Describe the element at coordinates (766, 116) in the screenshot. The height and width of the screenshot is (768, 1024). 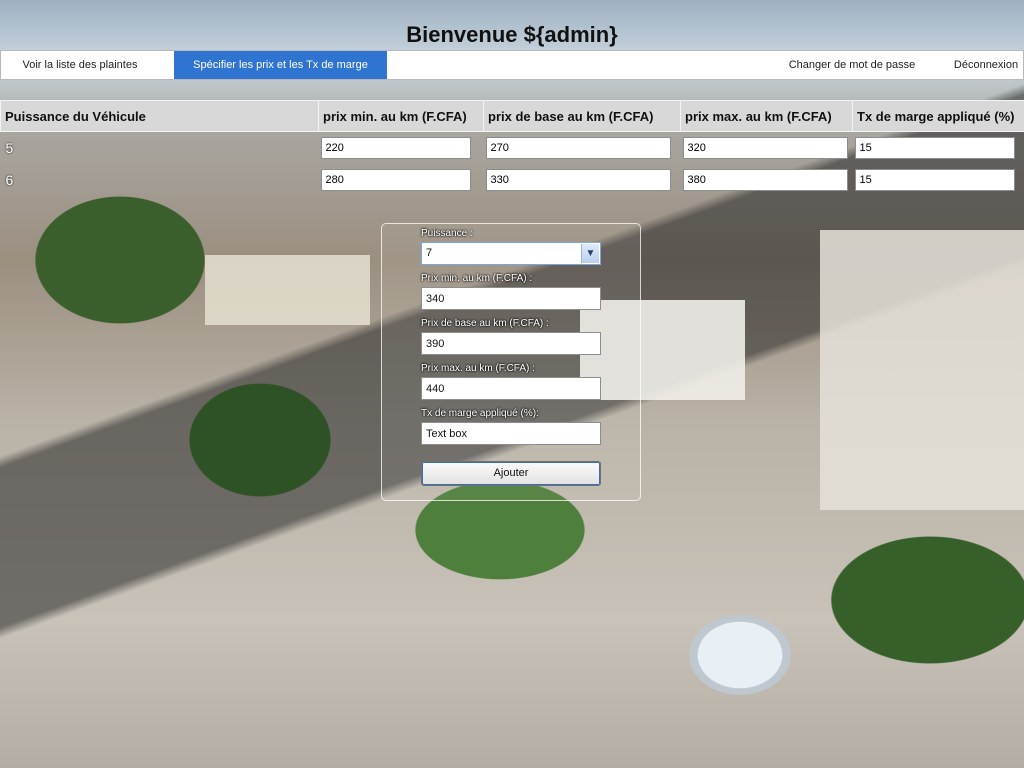
I see `header-max-price: prix max. au km (F.CFA)` at that location.